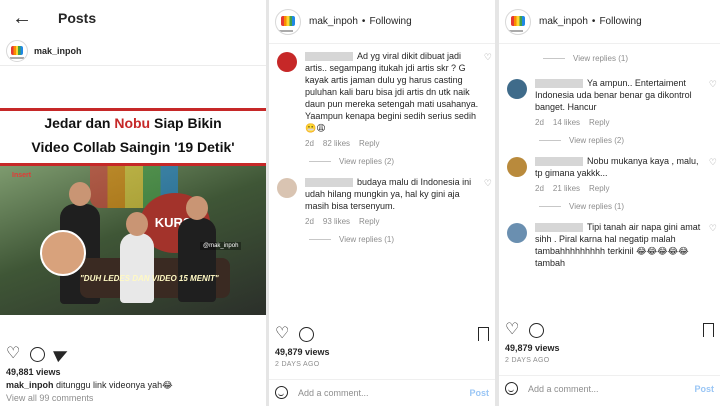  Describe the element at coordinates (393, 143) in the screenshot. I see `comment-meta: 2d 82 likes Reply` at that location.